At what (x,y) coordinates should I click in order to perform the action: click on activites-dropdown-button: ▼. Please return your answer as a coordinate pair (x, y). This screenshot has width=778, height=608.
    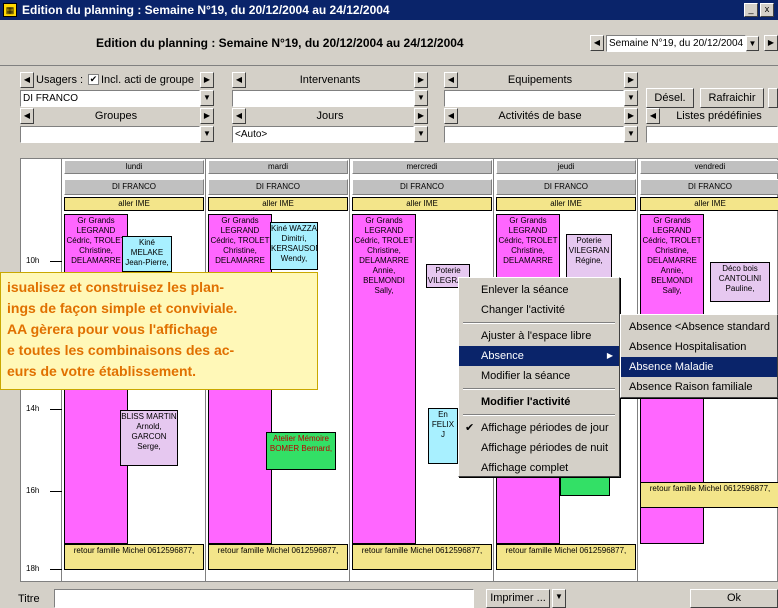
    Looking at the image, I should click on (631, 134).